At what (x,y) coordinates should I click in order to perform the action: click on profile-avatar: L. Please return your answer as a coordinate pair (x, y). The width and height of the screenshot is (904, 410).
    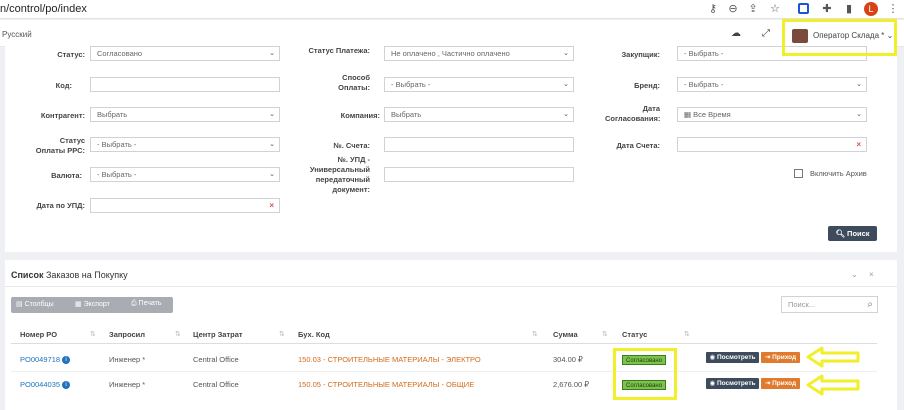
    Looking at the image, I should click on (871, 9).